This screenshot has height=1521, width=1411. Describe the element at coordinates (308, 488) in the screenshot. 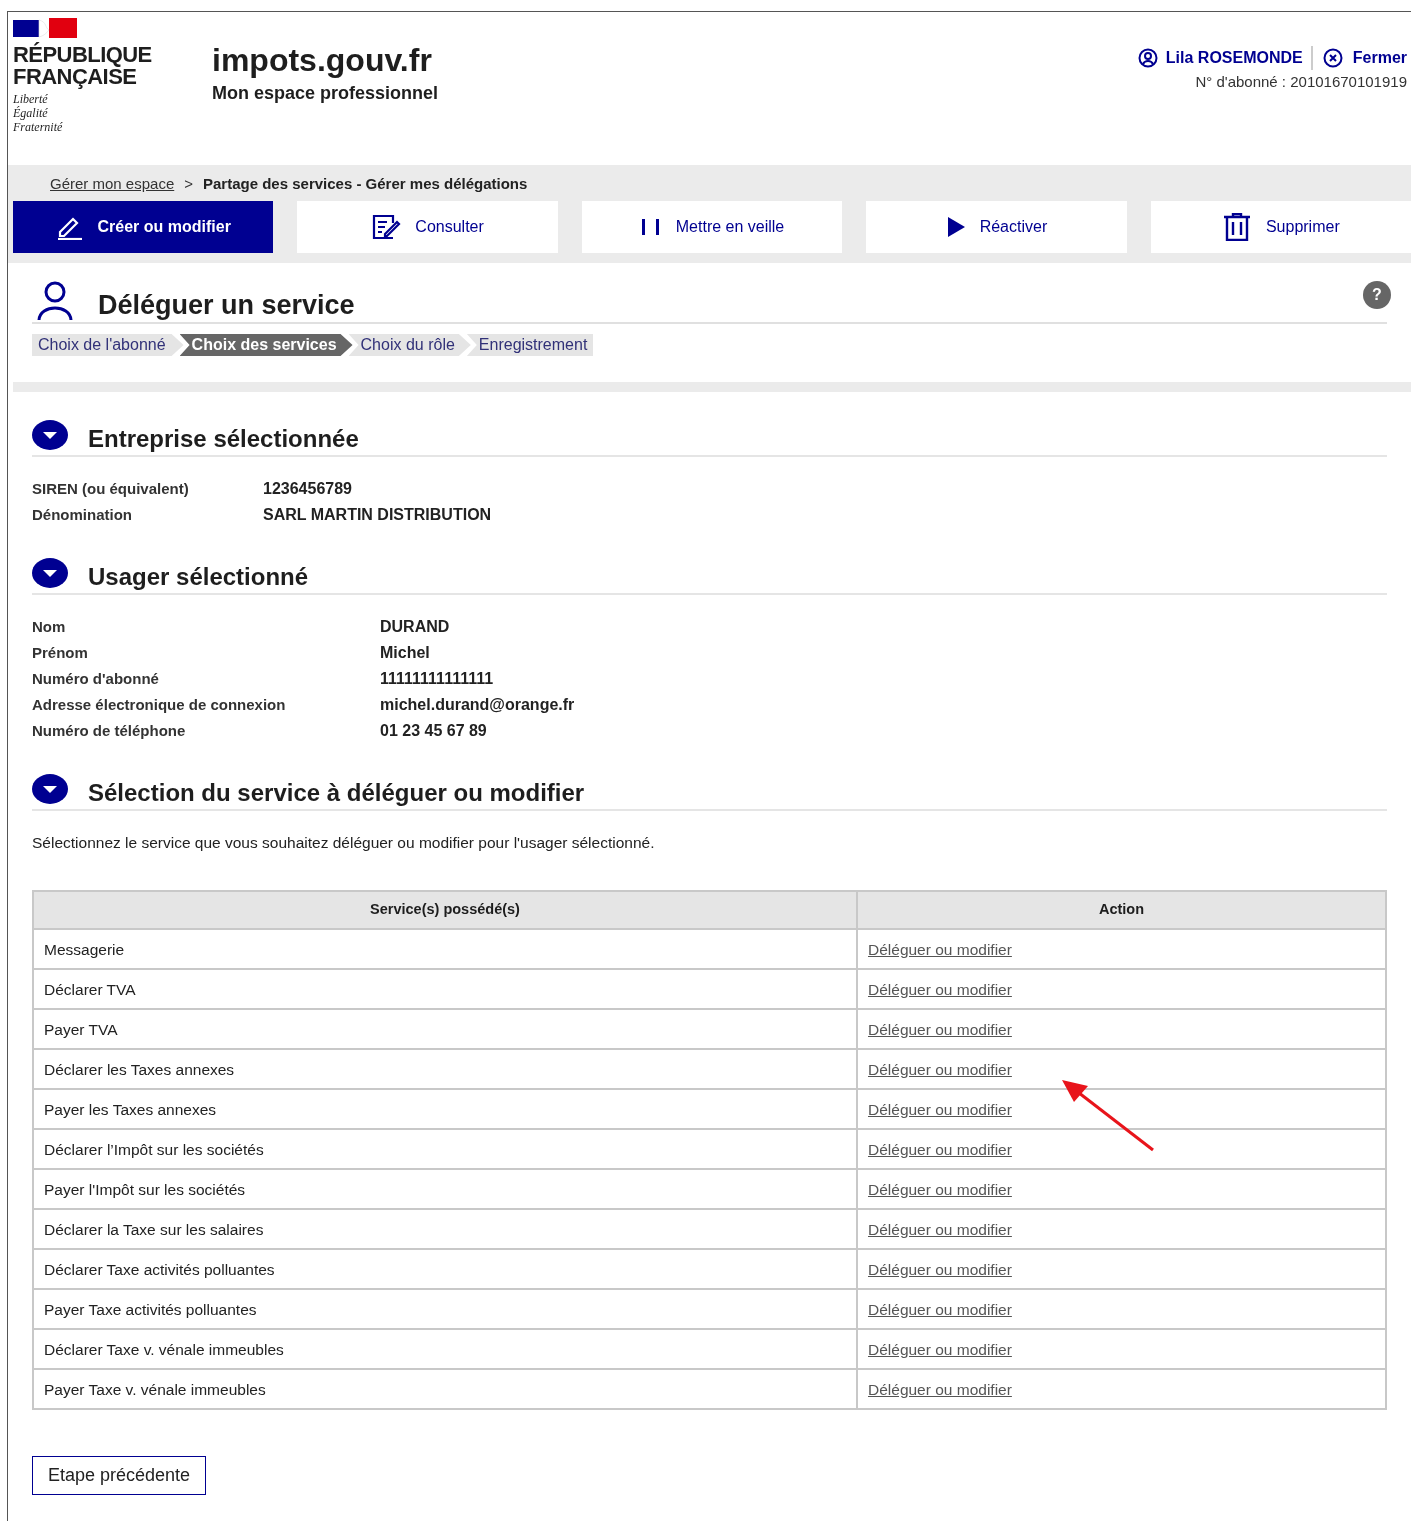

I see `field-value: 1236456789` at that location.